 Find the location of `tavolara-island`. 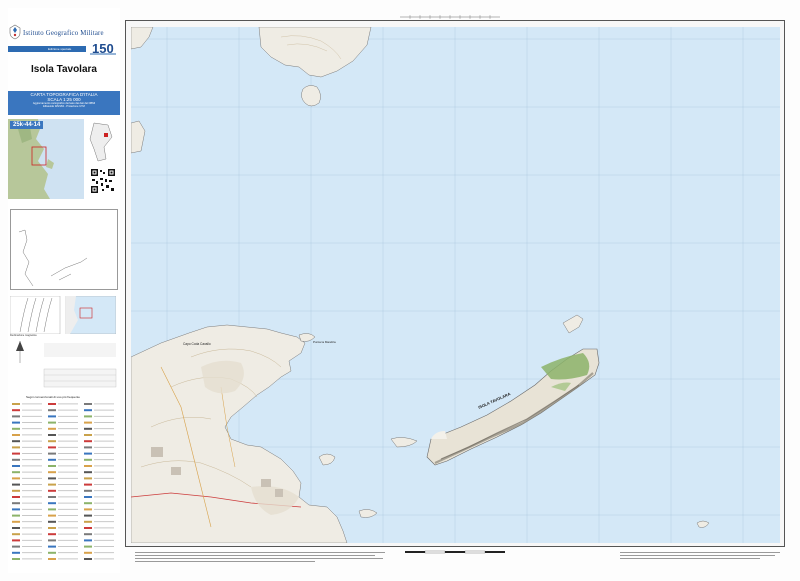

tavolara-island is located at coordinates (513, 407).